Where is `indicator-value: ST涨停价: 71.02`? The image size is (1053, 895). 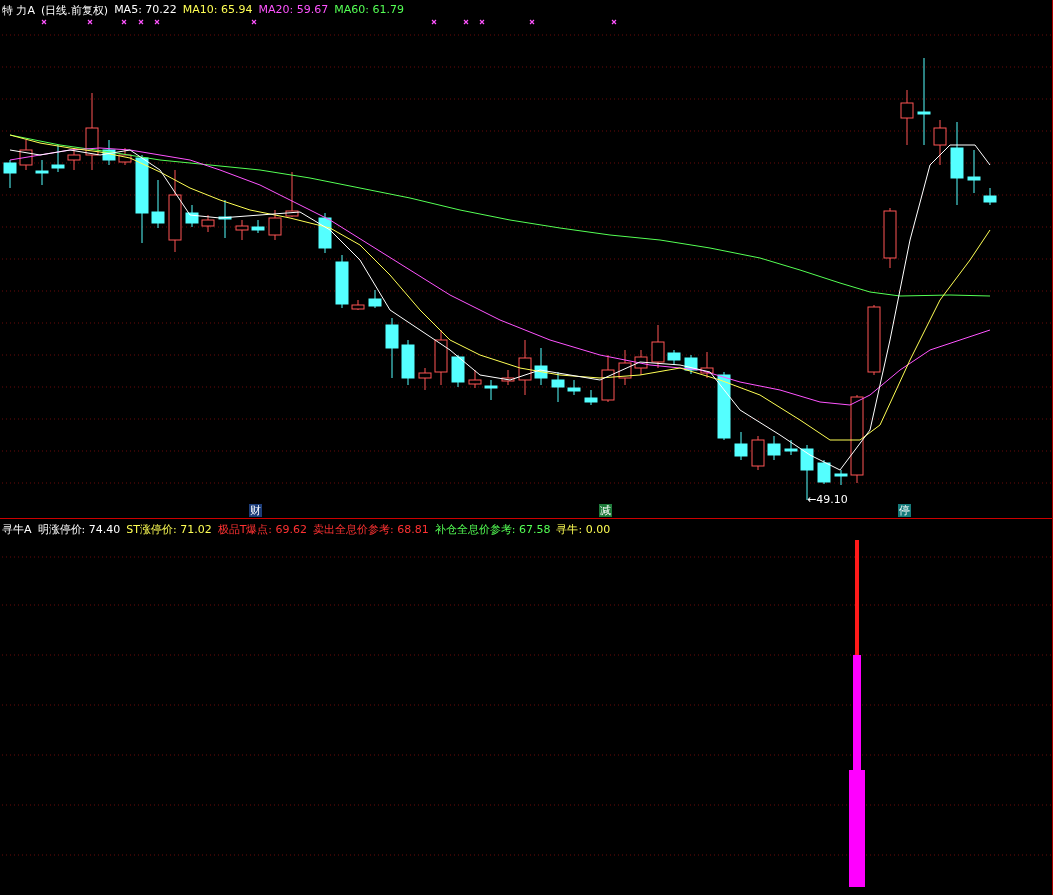 indicator-value: ST涨停价: 71.02 is located at coordinates (169, 529).